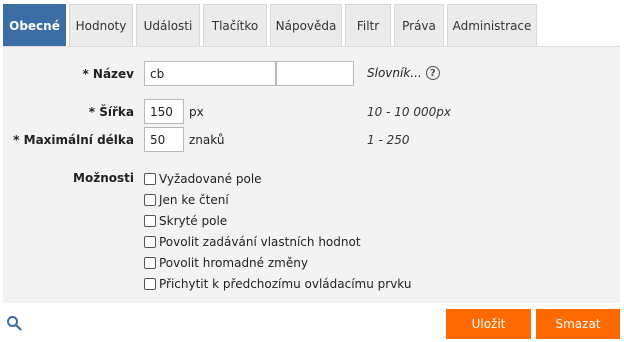  I want to click on name-secondary-input, so click(315, 73).